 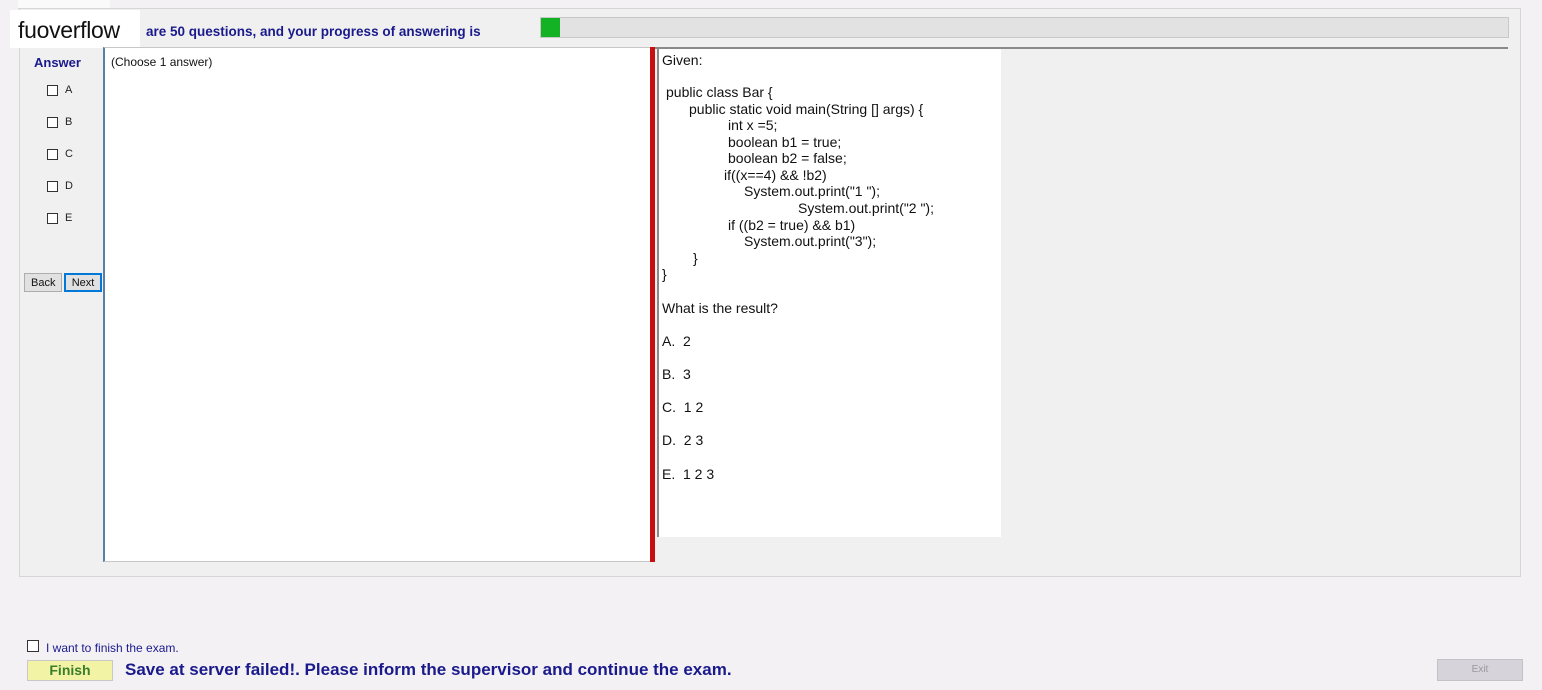 I want to click on progress-fill, so click(x=550, y=27).